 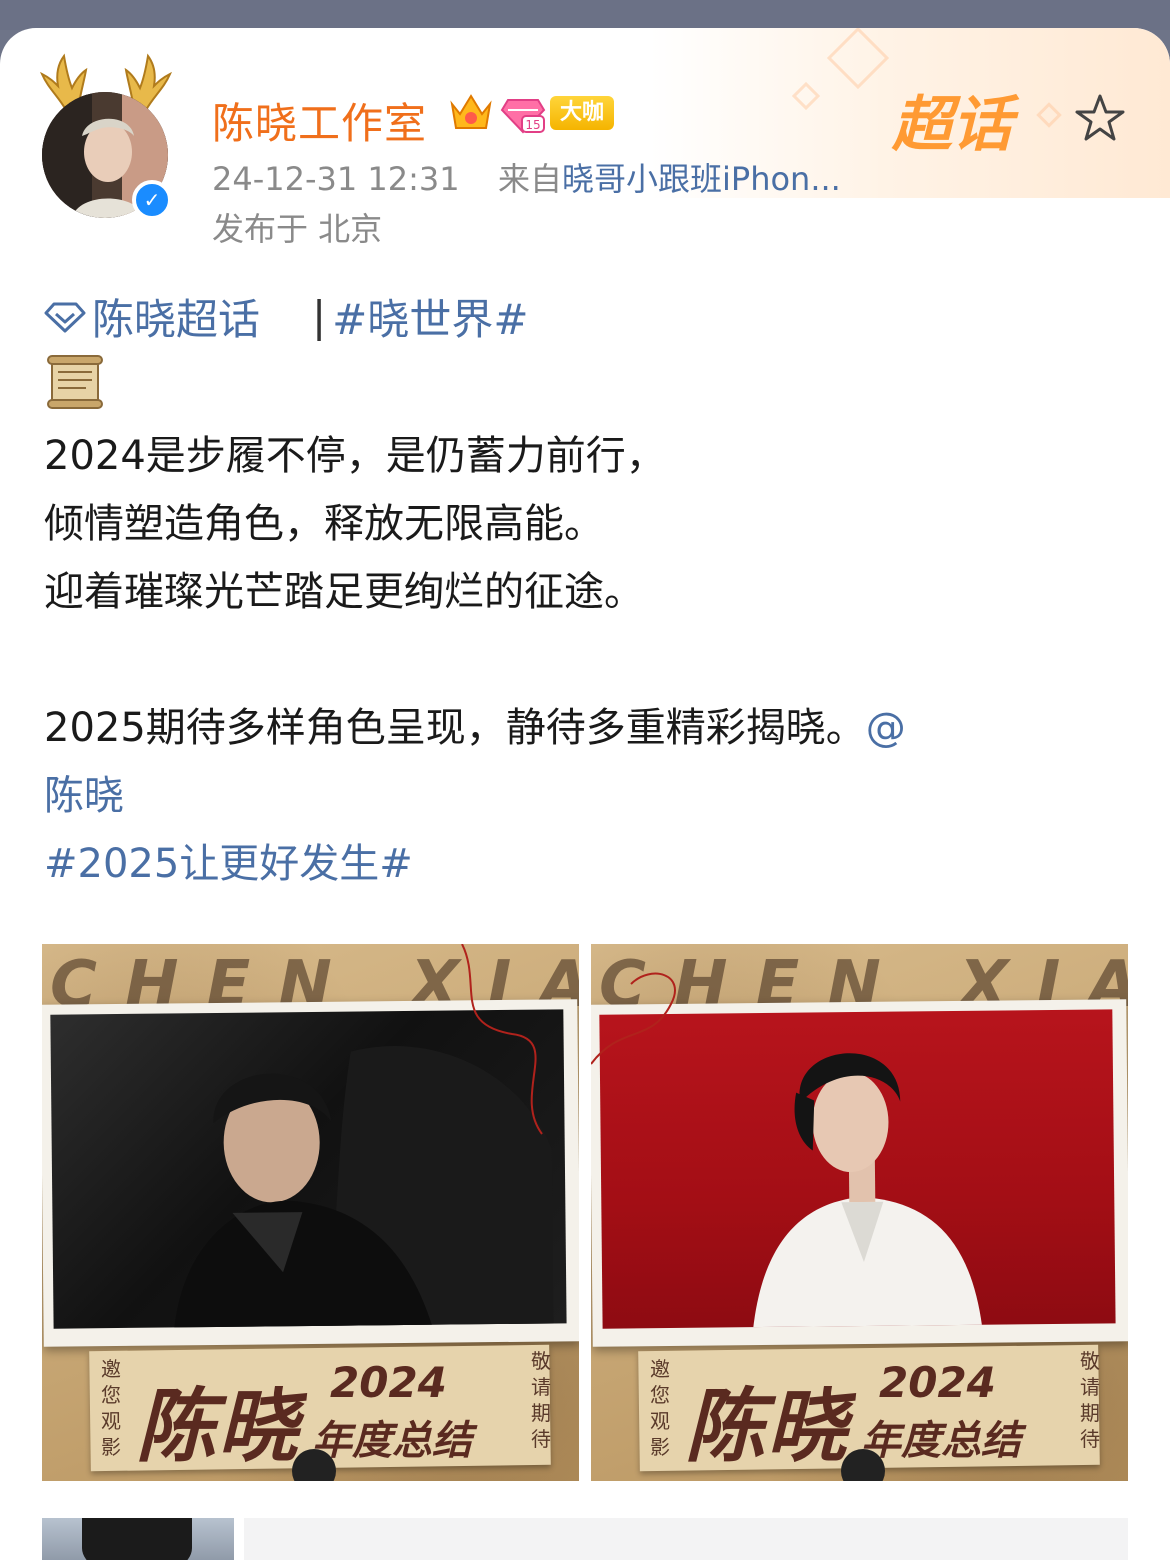 I want to click on scroll-emoji-icon, so click(x=75, y=382).